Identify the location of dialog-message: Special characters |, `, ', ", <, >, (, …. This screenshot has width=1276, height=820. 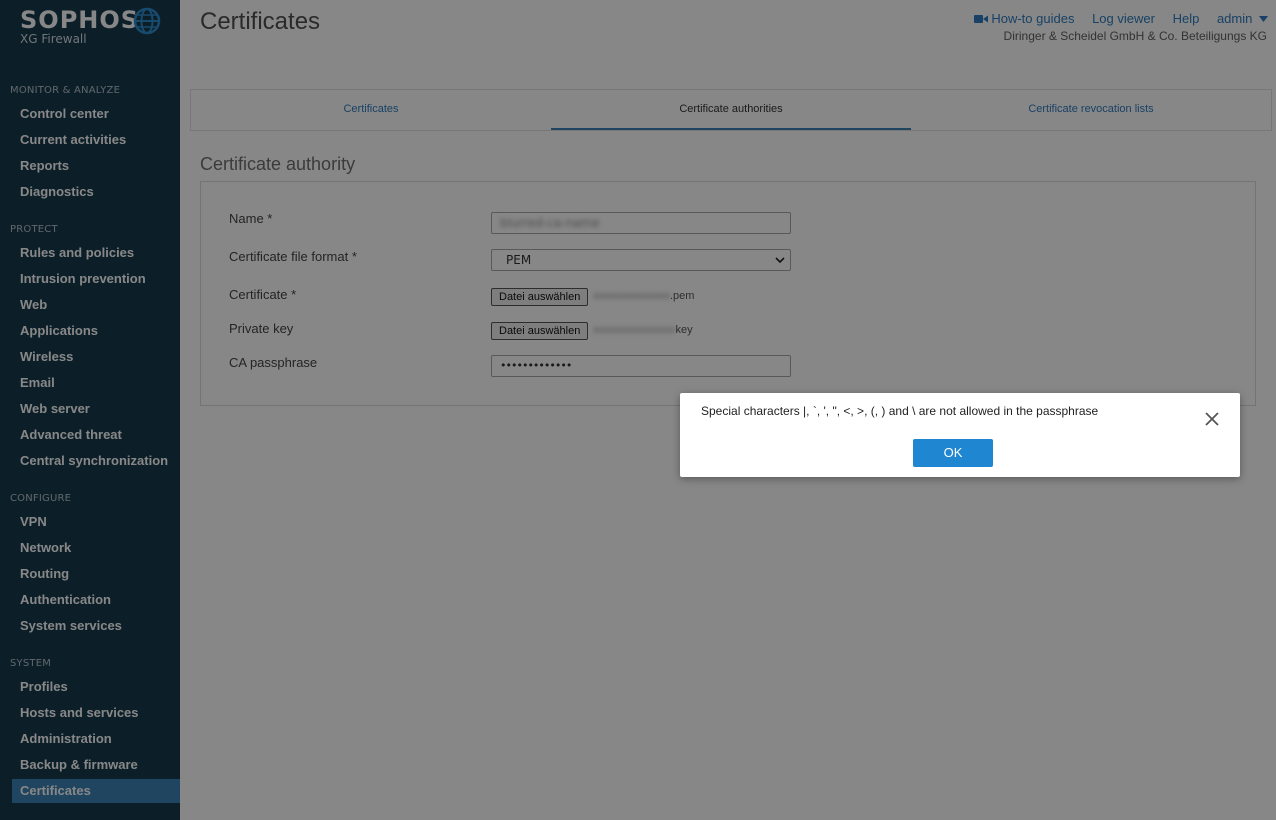
(900, 411).